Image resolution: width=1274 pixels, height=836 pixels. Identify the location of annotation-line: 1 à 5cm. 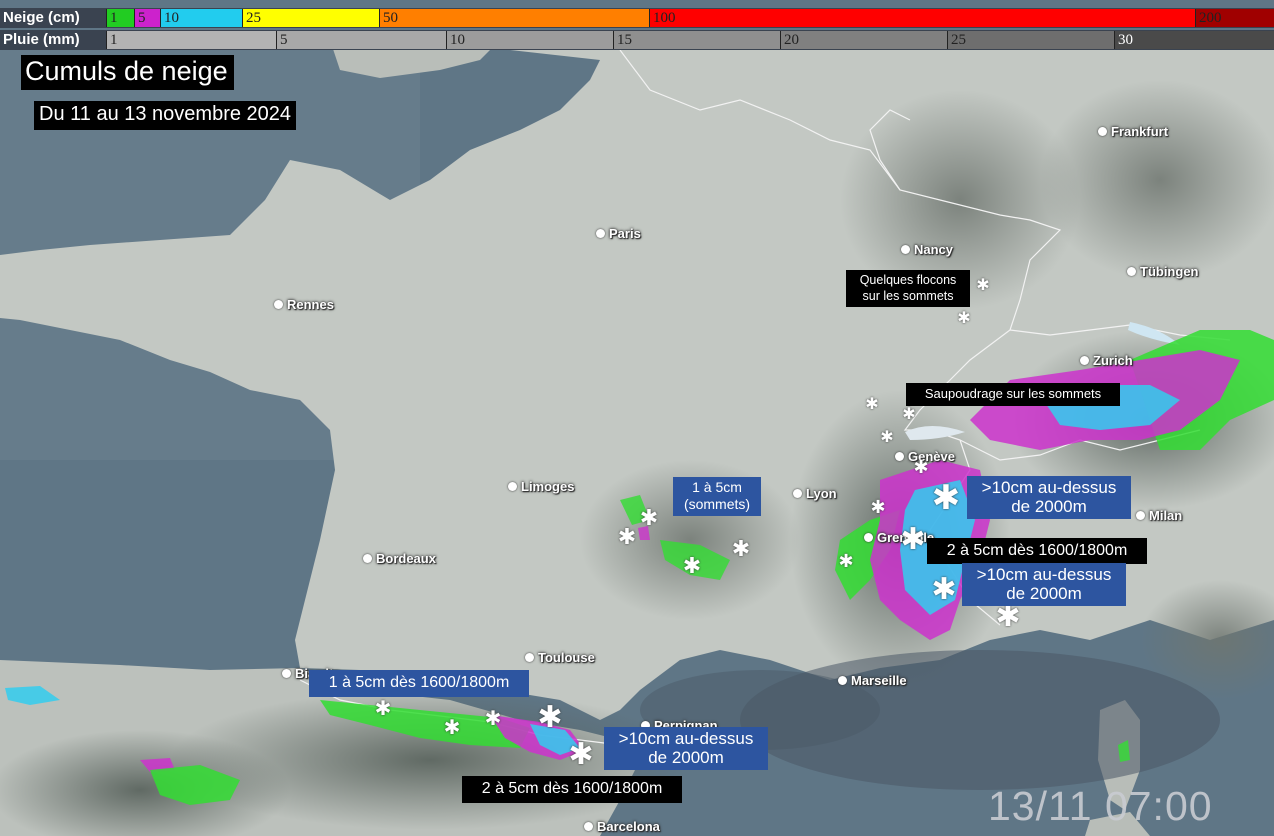
(717, 487).